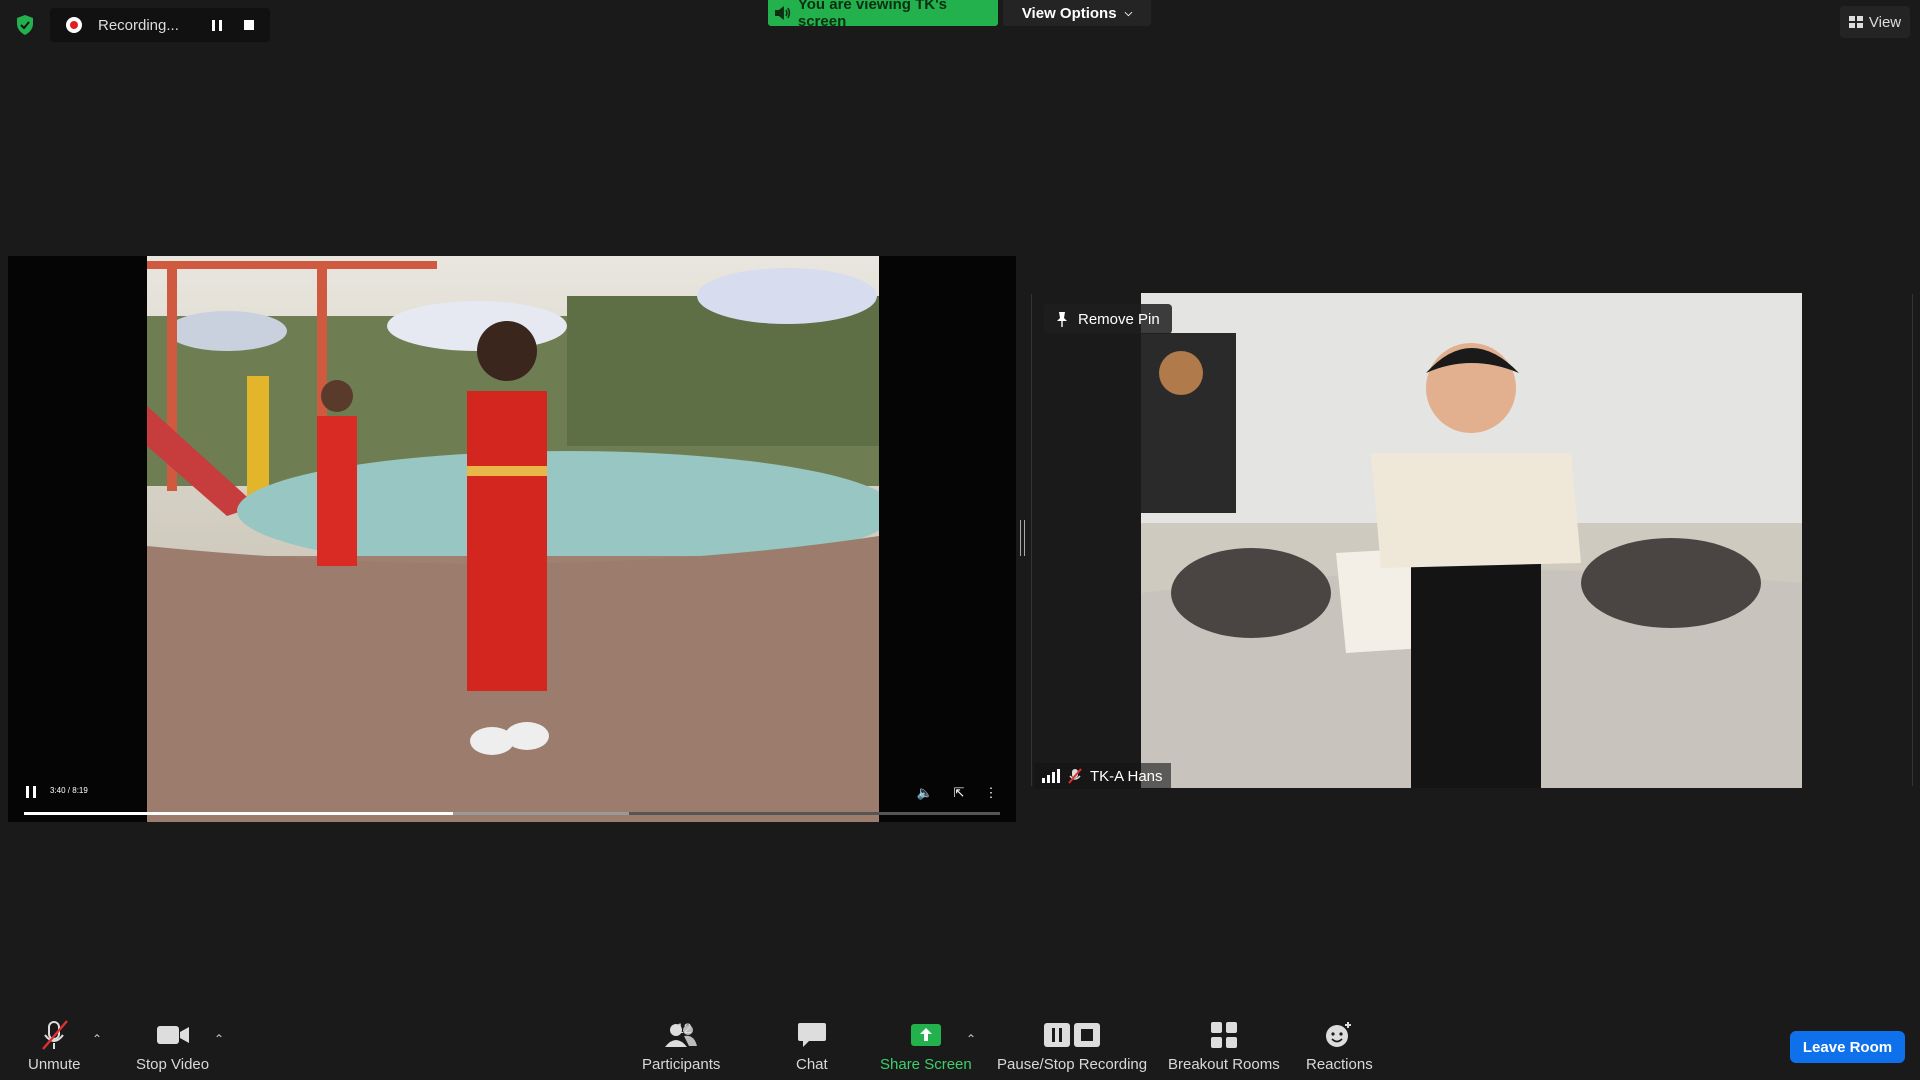 The width and height of the screenshot is (1920, 1080). Describe the element at coordinates (1022, 538) in the screenshot. I see `panel-resize-handle` at that location.